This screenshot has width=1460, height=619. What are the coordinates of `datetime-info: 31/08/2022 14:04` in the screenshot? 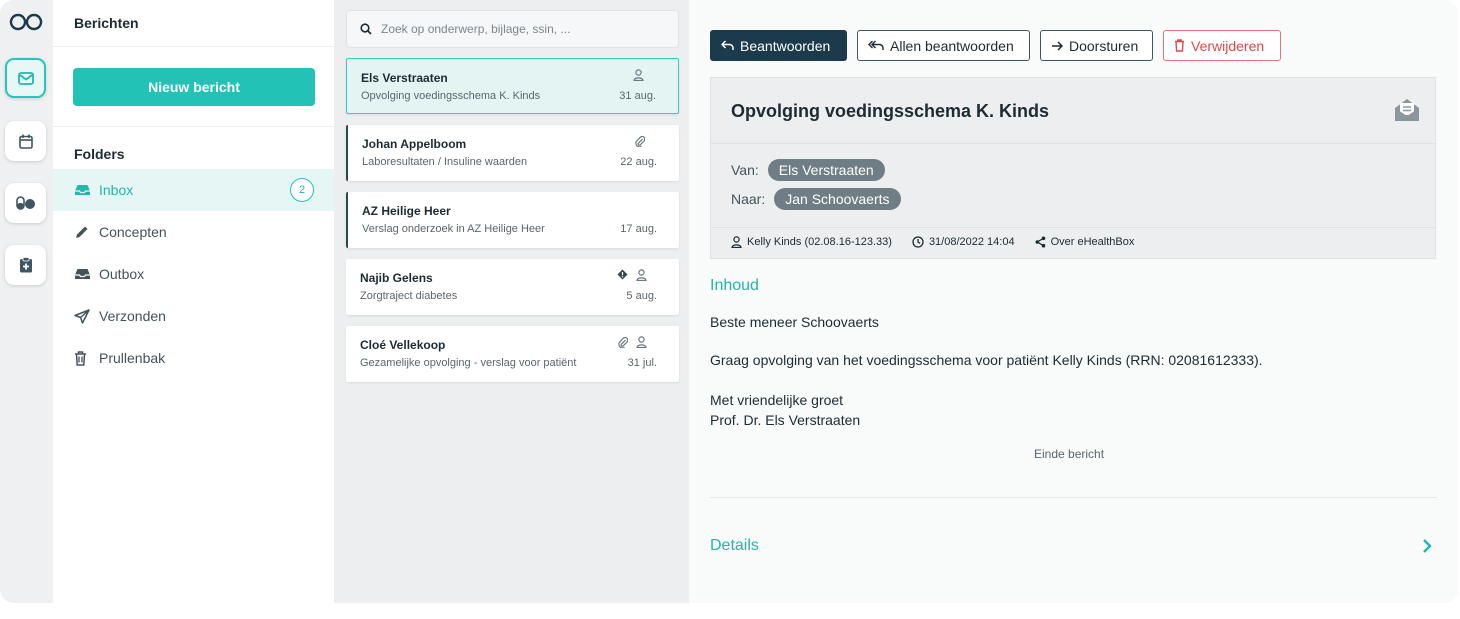 It's located at (963, 242).